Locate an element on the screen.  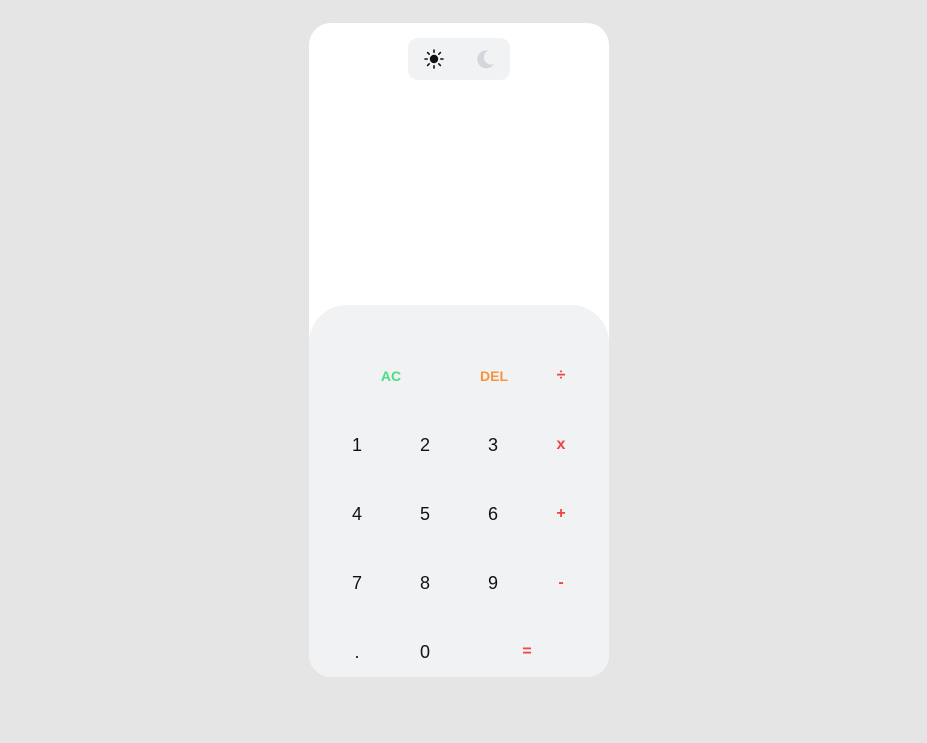
minus-button: - is located at coordinates (561, 583).